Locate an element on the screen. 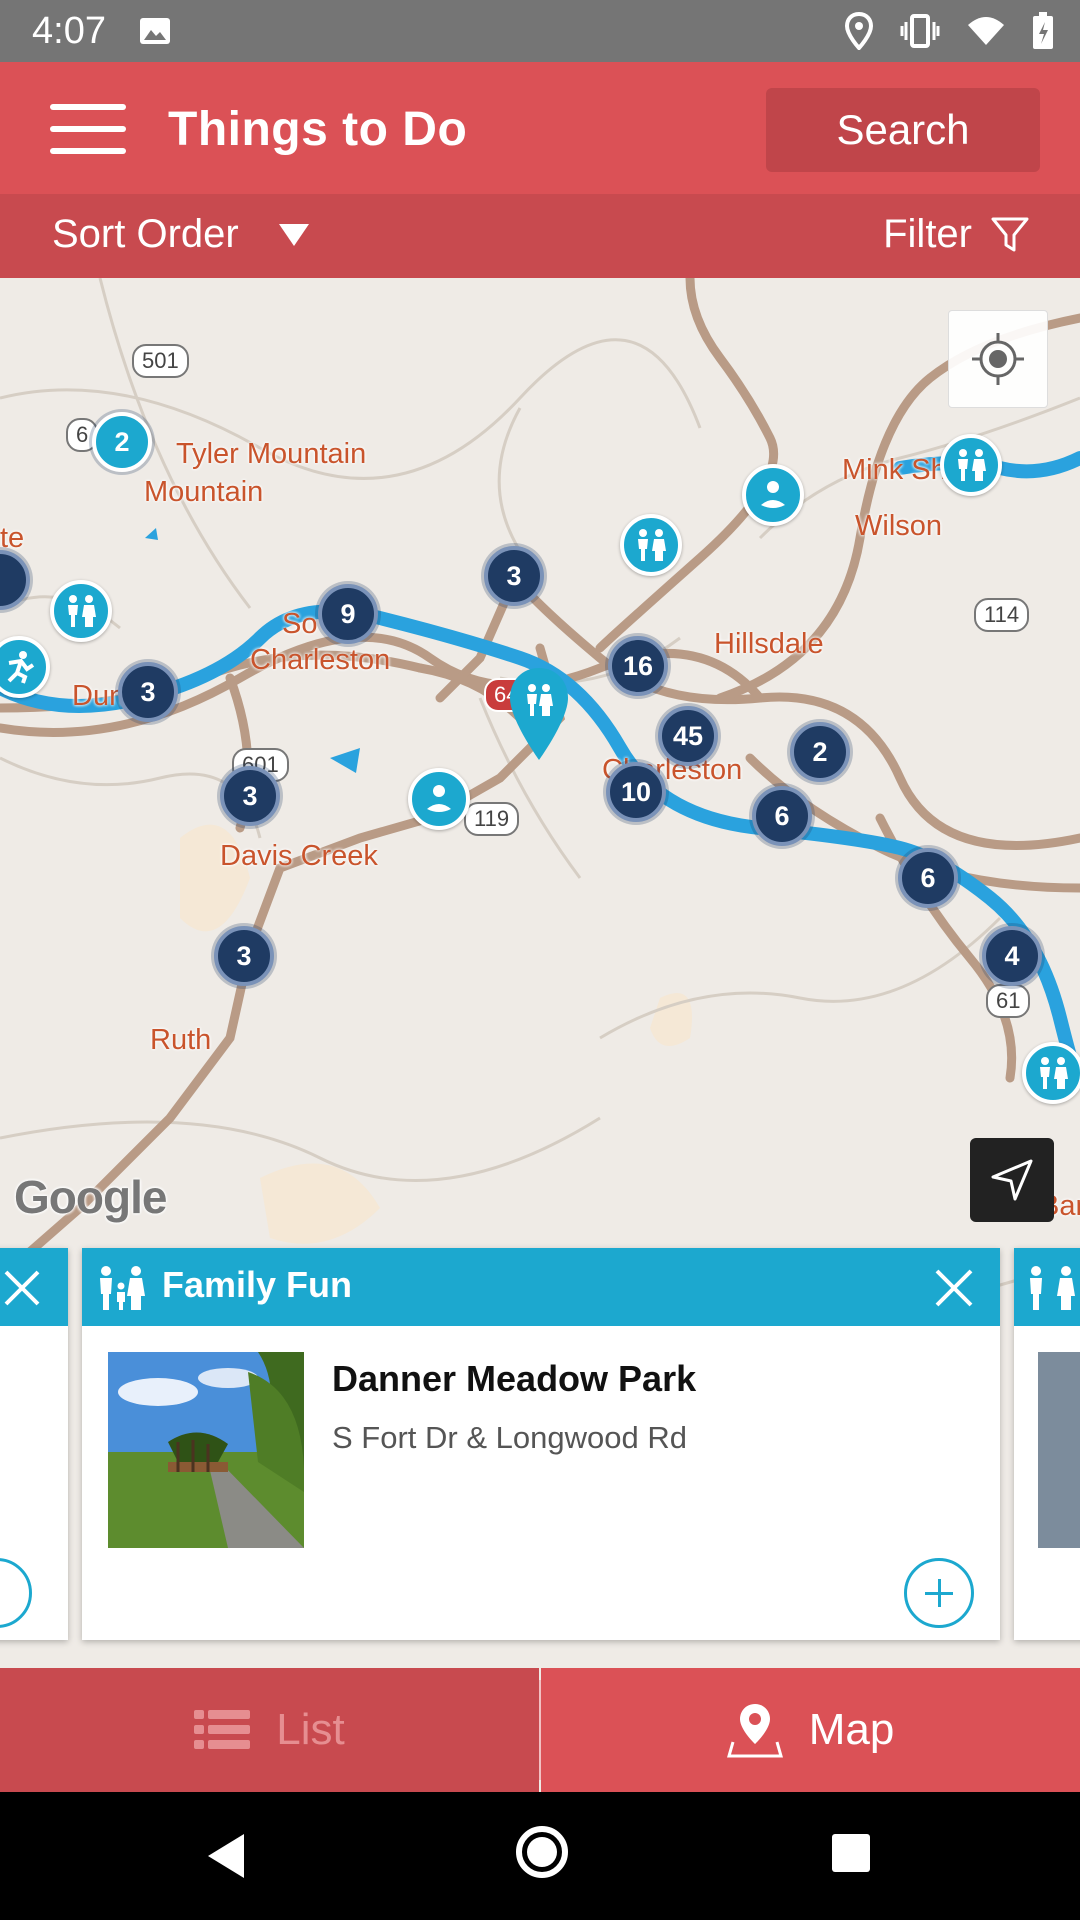 The height and width of the screenshot is (1920, 1080). page-title: Things to Do is located at coordinates (318, 129).